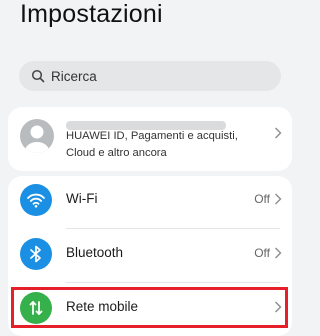 The width and height of the screenshot is (320, 336). I want to click on wifi-status: Off, so click(262, 199).